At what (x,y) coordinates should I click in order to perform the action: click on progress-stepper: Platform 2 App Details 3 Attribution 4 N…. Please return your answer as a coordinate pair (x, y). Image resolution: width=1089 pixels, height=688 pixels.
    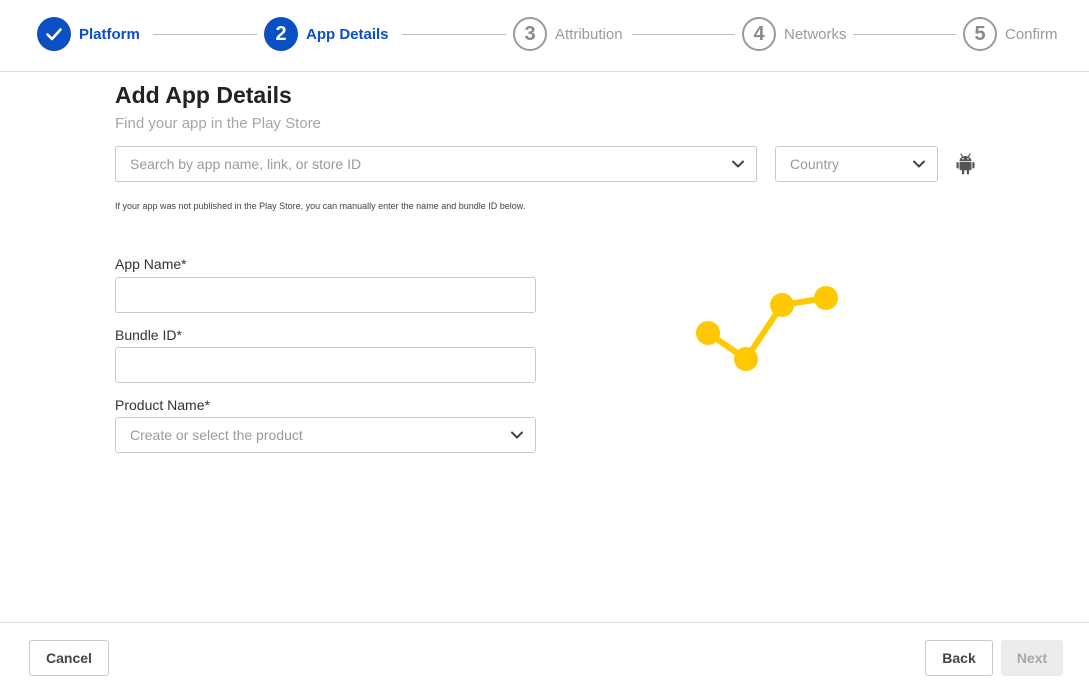
    Looking at the image, I should click on (544, 36).